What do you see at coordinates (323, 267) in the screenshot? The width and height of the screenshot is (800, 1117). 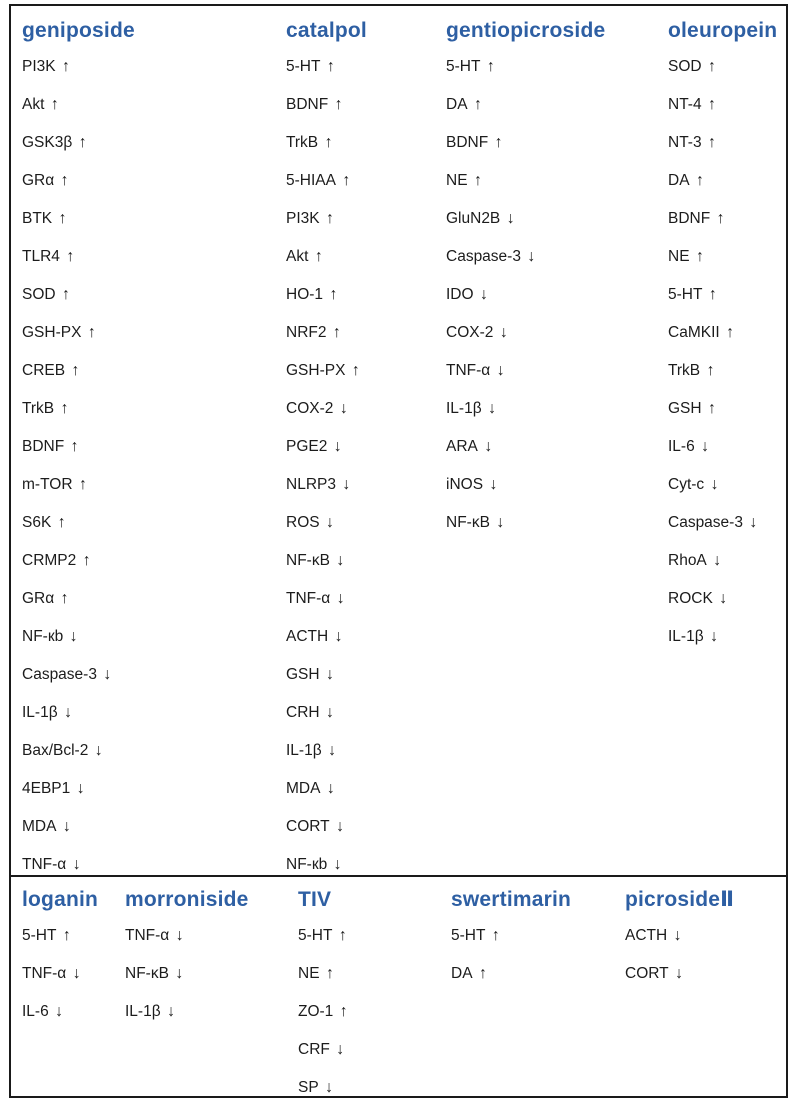 I see `target-item: Akt ↑` at bounding box center [323, 267].